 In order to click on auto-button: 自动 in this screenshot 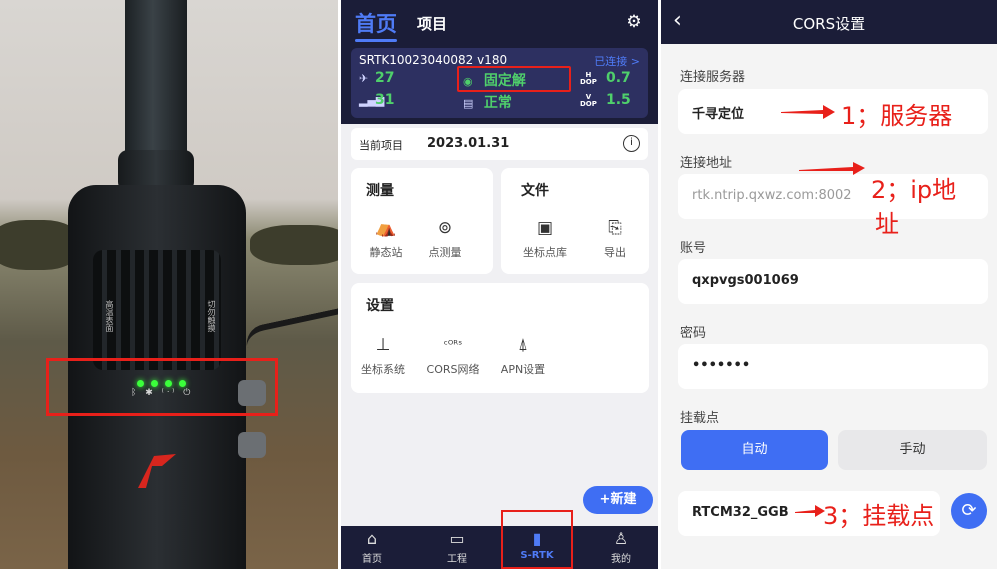, I will do `click(754, 450)`.